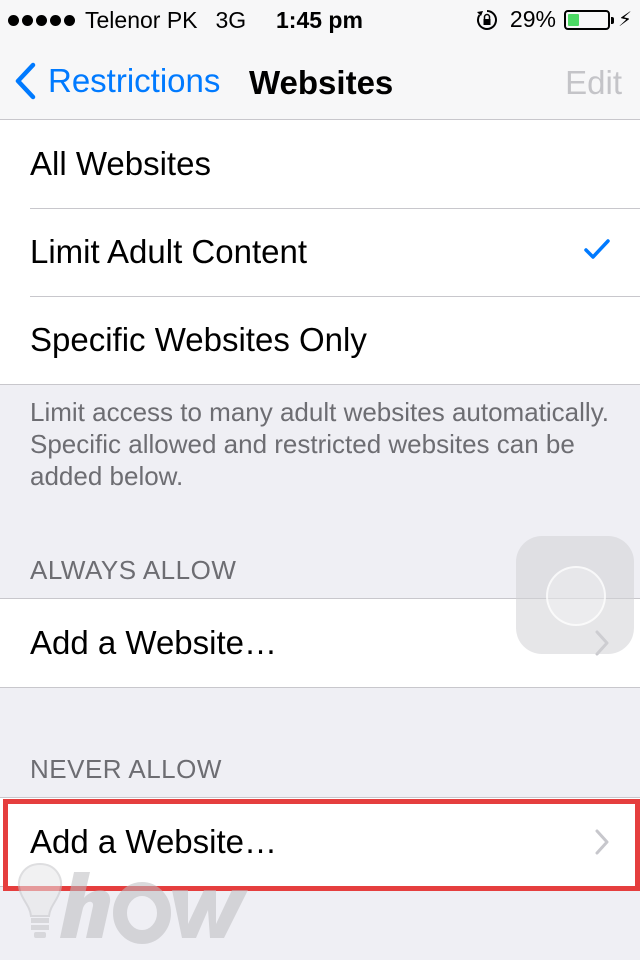 This screenshot has height=960, width=640. I want to click on always-allow-header: ALWAYS ALLOW, so click(133, 570).